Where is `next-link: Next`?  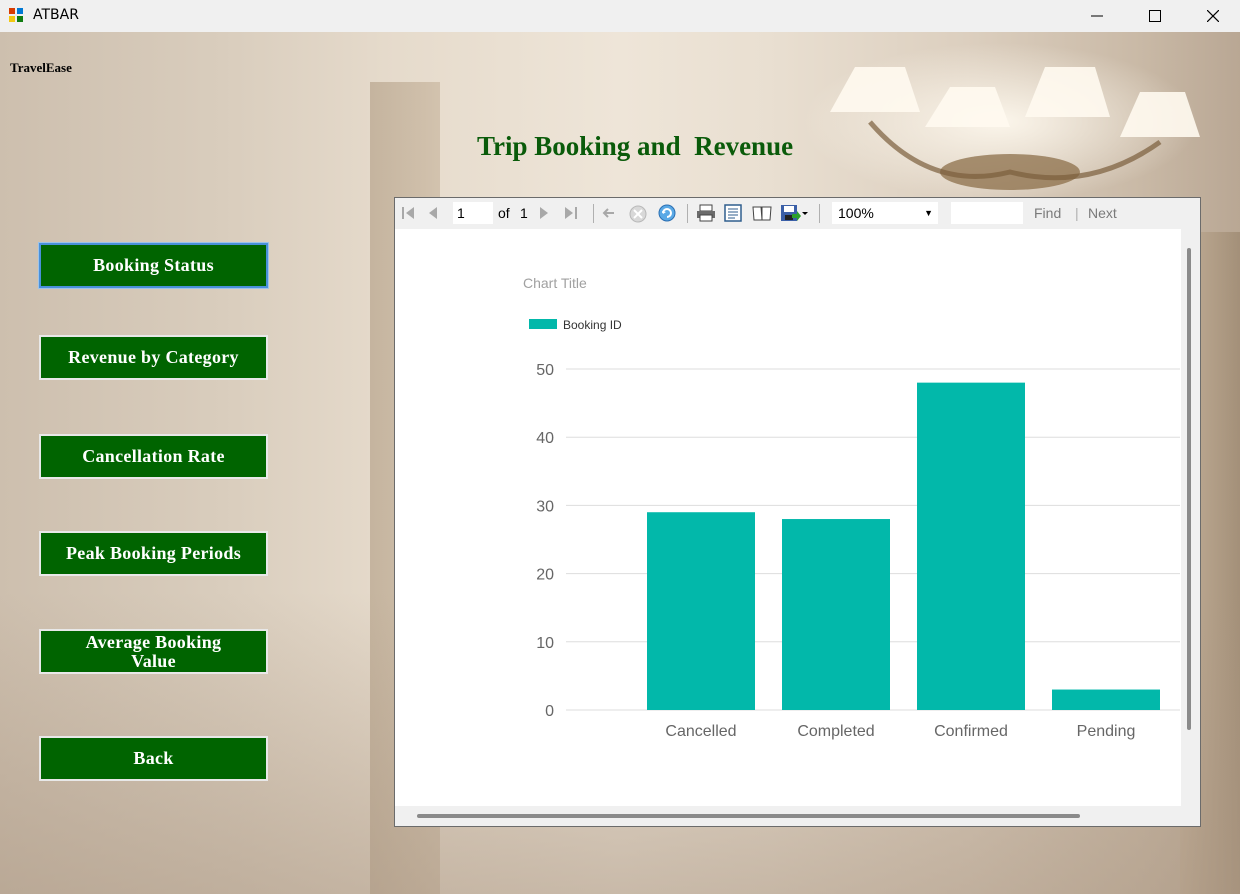 next-link: Next is located at coordinates (1102, 213).